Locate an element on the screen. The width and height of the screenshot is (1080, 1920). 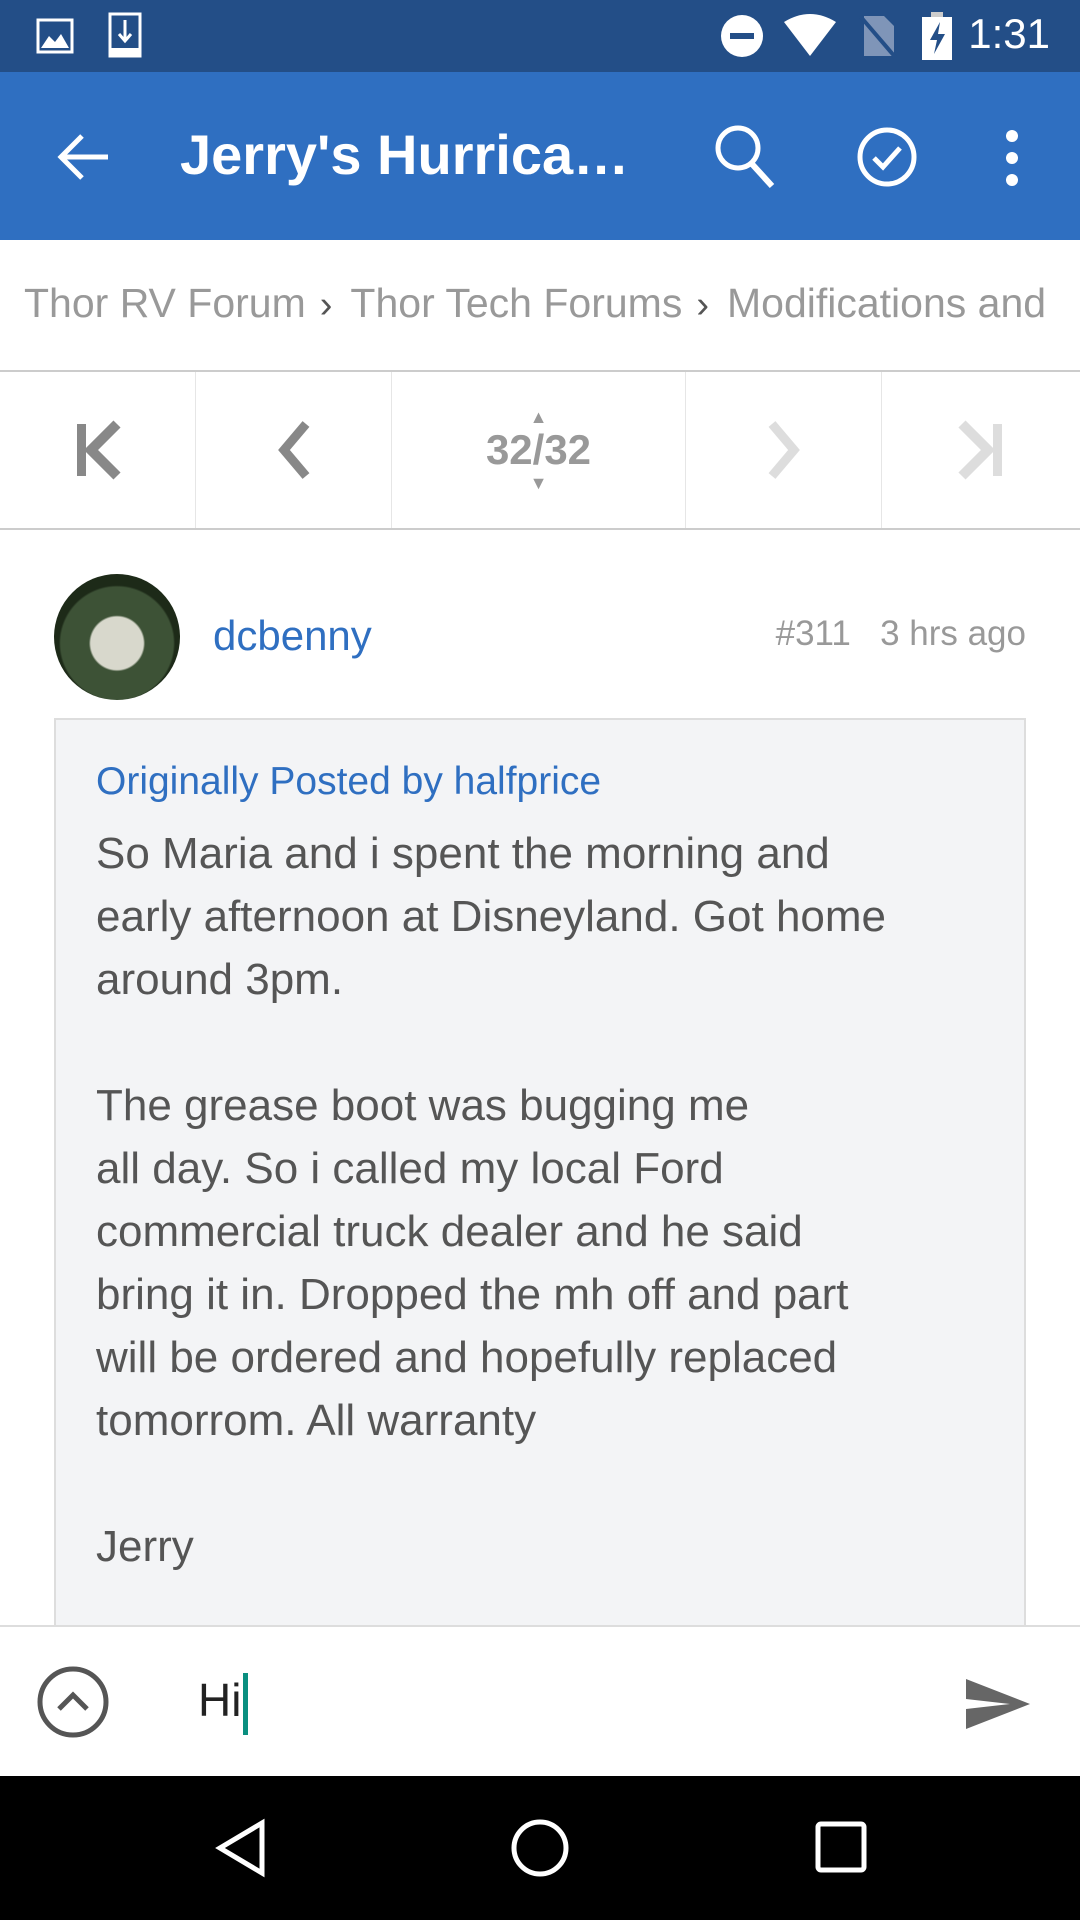
expand-up-icon is located at coordinates (73, 1702).